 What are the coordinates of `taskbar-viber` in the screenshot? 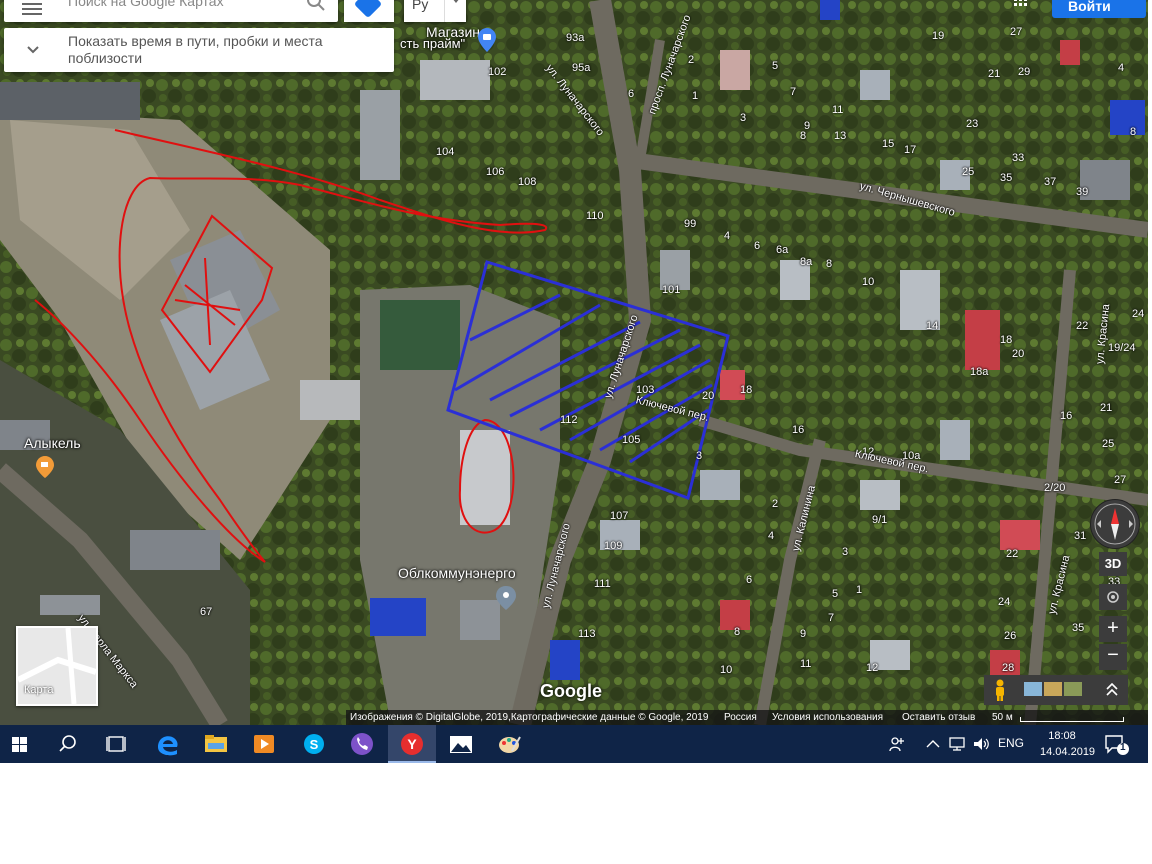 It's located at (362, 744).